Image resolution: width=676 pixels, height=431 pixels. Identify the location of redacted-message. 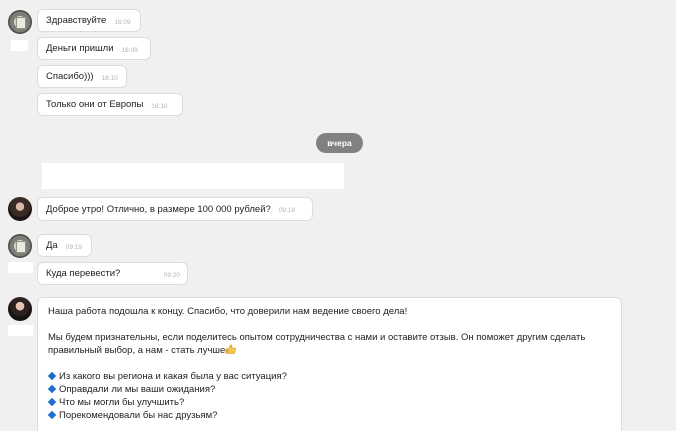
(193, 176).